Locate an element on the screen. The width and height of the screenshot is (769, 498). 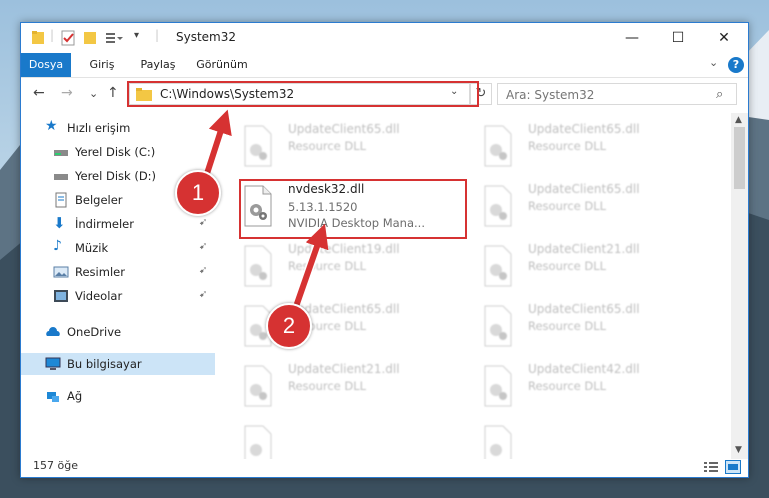
tab-share: Paylaş is located at coordinates (158, 65).